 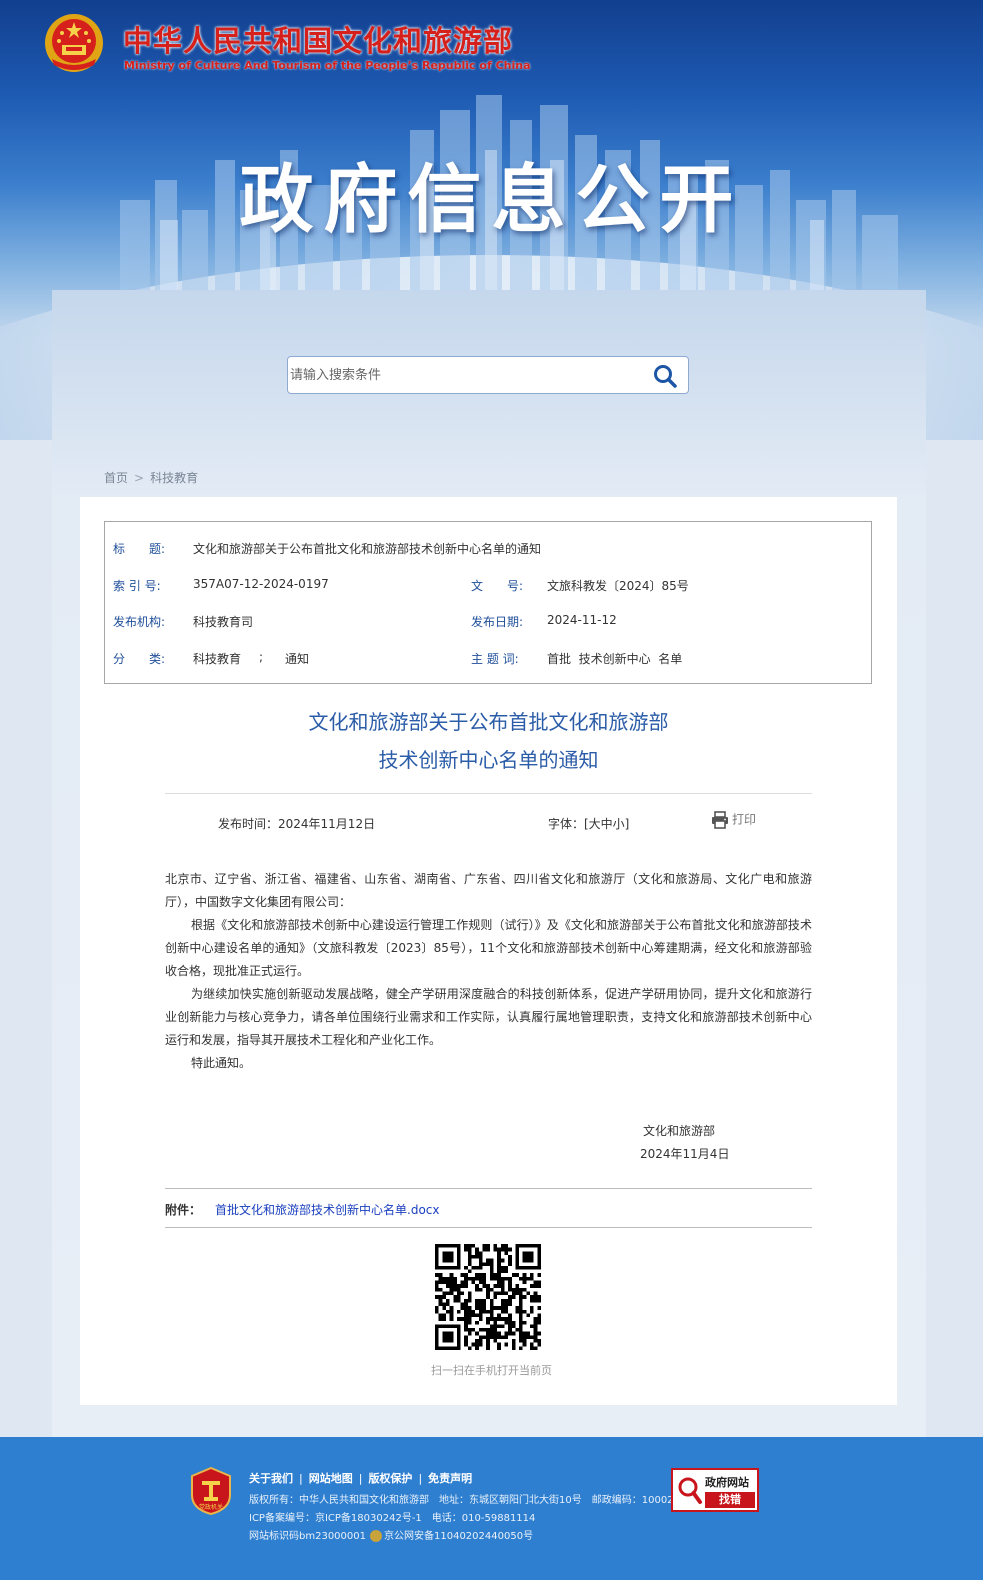 I want to click on footer-link-sitemap: 网站地图, so click(x=331, y=1478).